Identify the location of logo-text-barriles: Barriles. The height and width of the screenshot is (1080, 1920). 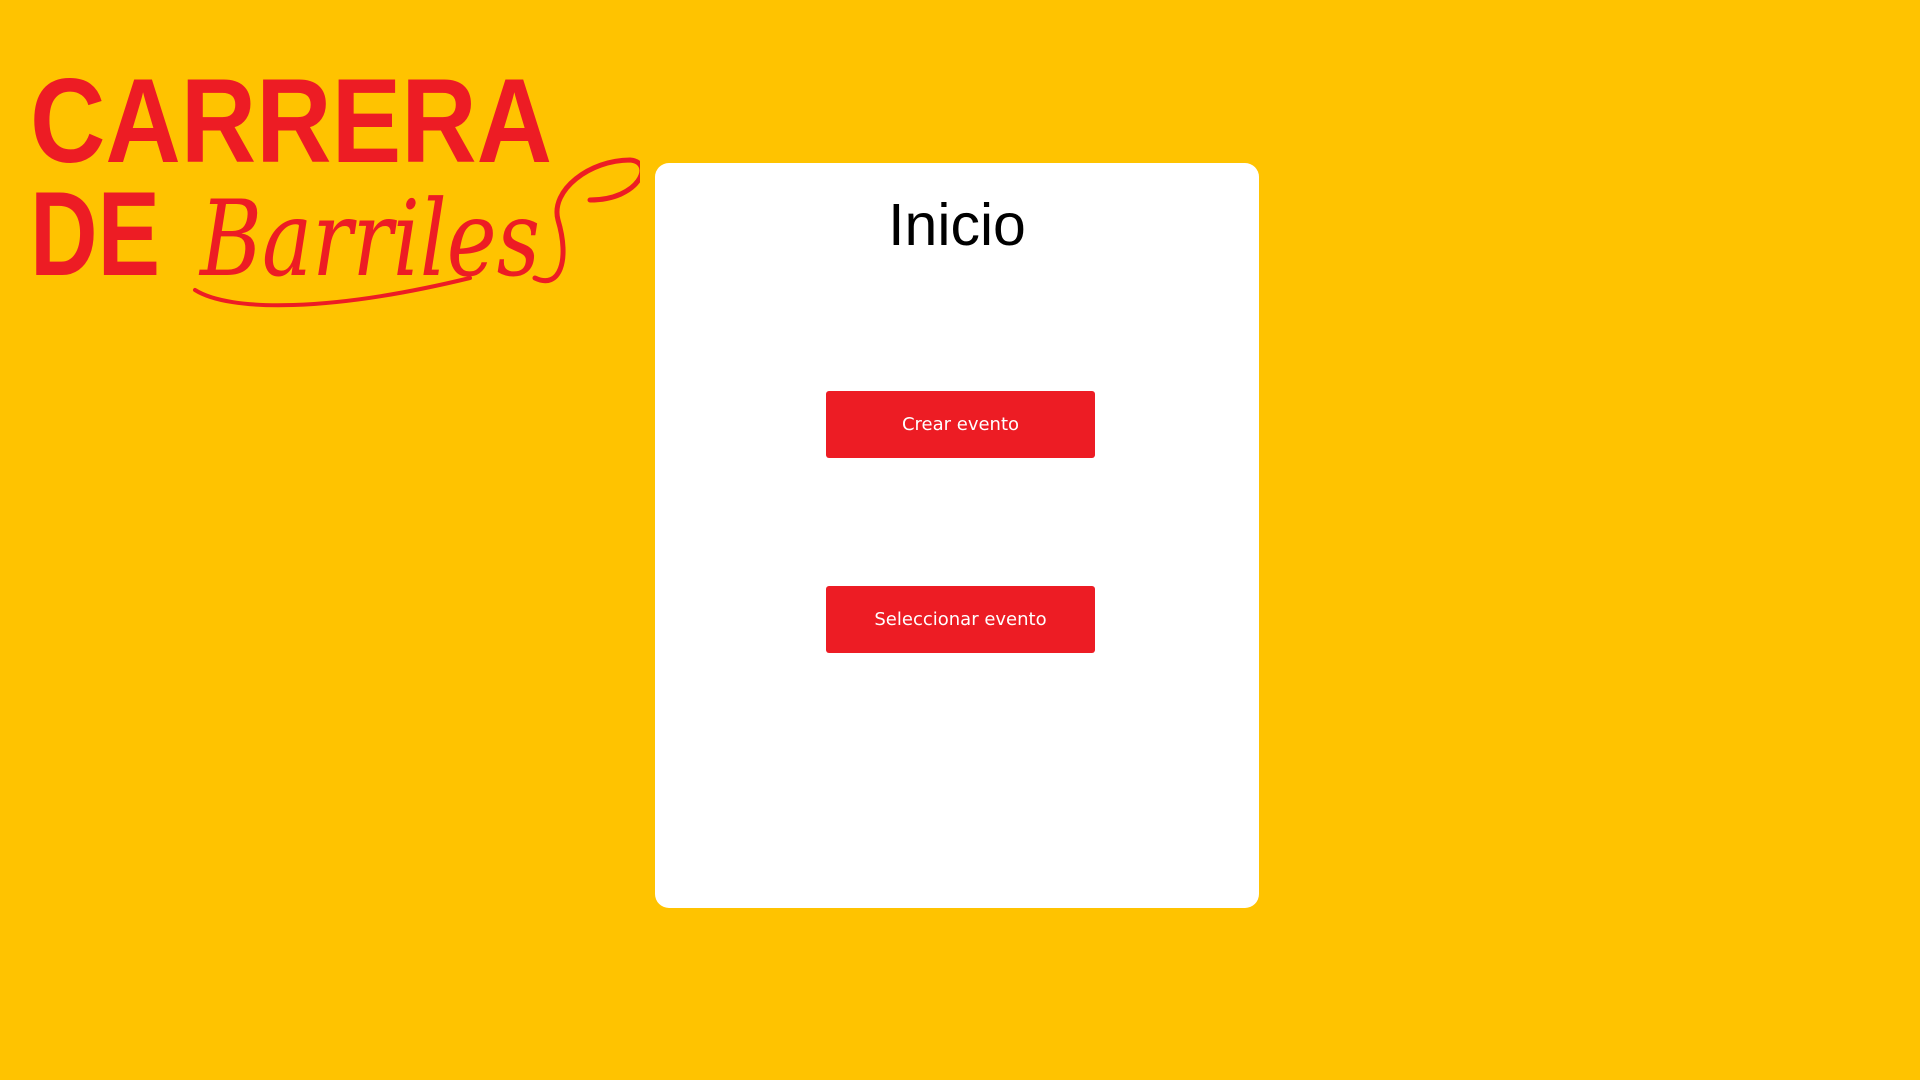
(369, 239).